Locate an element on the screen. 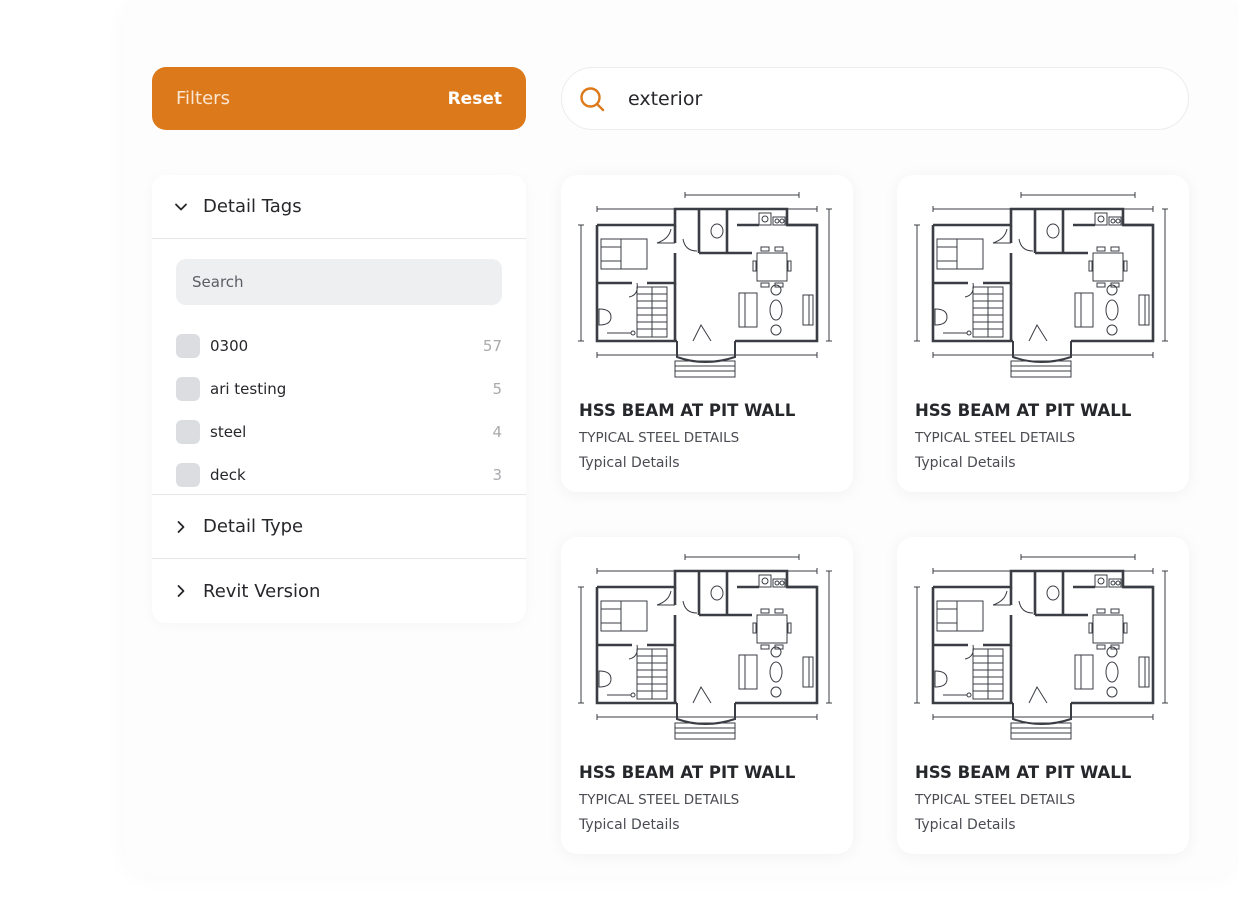  tag-count: 5 is located at coordinates (497, 388).